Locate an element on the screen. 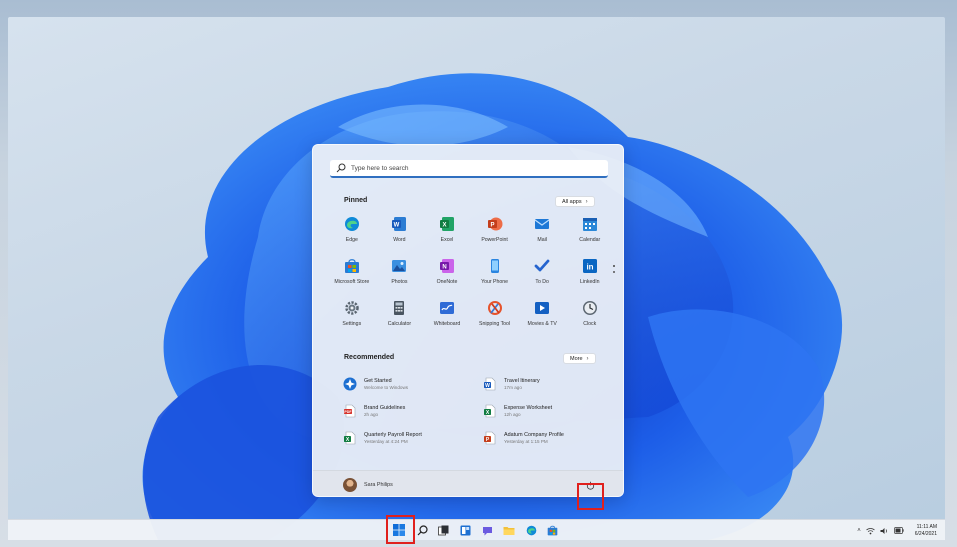 The height and width of the screenshot is (547, 957). highlight-box-power is located at coordinates (590, 496).